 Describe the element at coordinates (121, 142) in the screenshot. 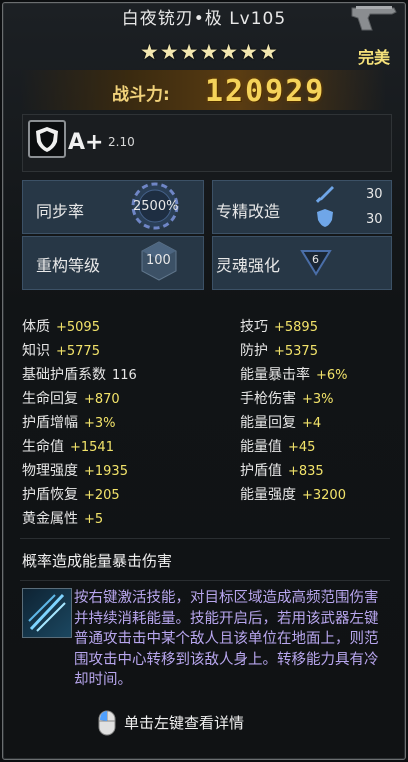

I see `rank-multiplier: 2.10` at that location.